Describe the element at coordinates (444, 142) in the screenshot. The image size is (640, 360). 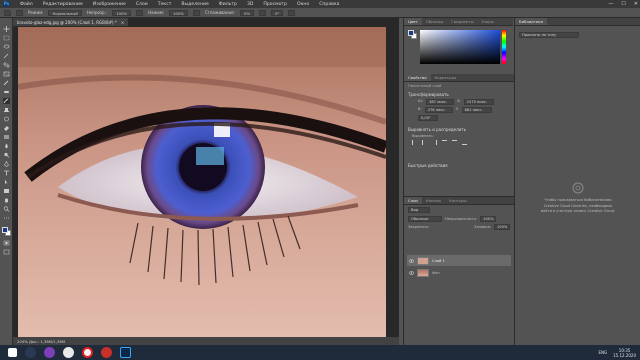
I see `align-top-icon` at that location.